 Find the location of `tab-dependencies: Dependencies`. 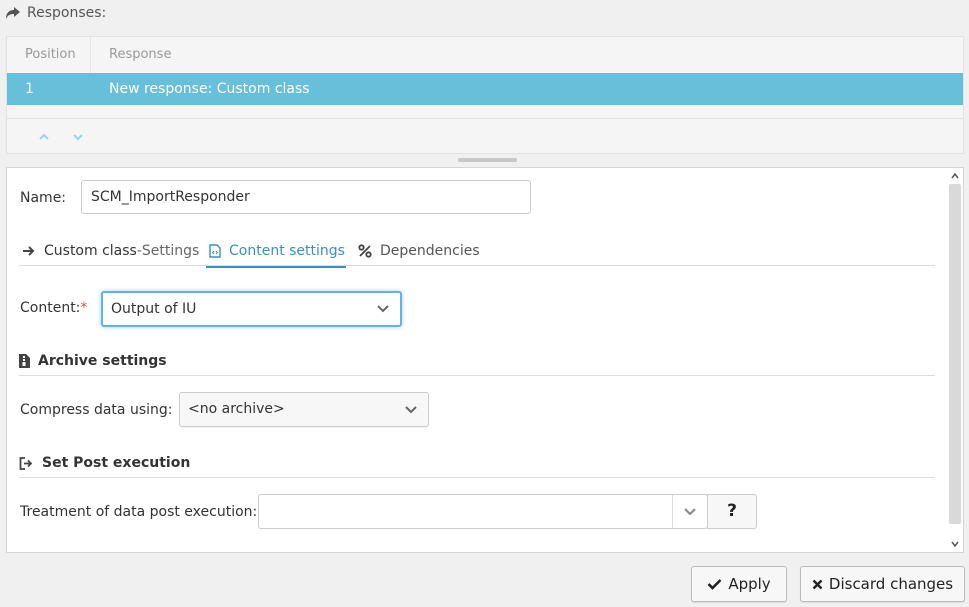

tab-dependencies: Dependencies is located at coordinates (419, 251).